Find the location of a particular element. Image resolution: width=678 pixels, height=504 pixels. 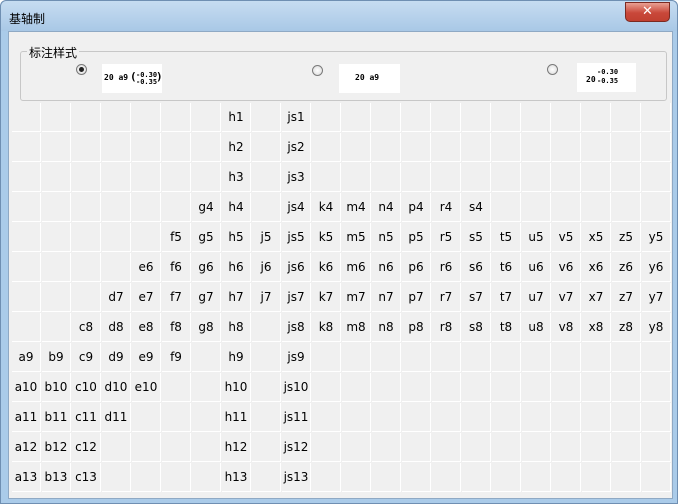

tolerance-cell-js1: js1 is located at coordinates (296, 117).